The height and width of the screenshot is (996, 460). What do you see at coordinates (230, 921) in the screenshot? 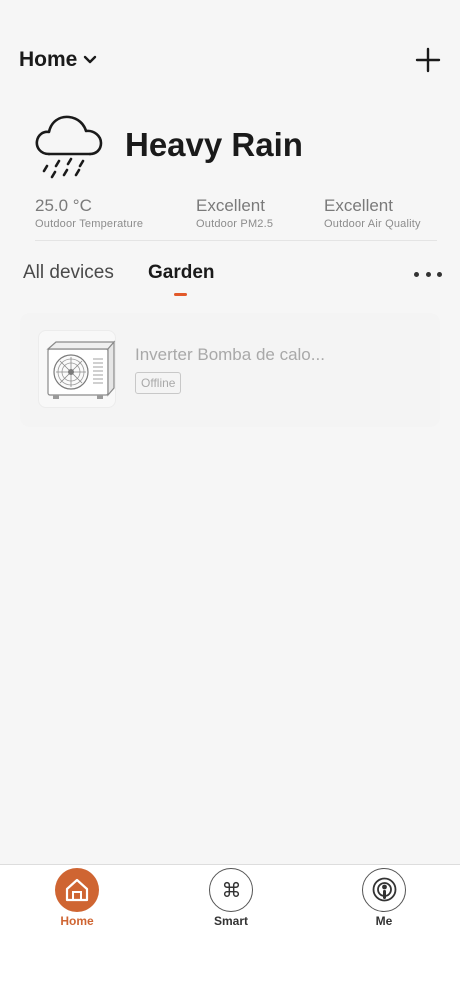
I see `tabbar-label: Smart` at bounding box center [230, 921].